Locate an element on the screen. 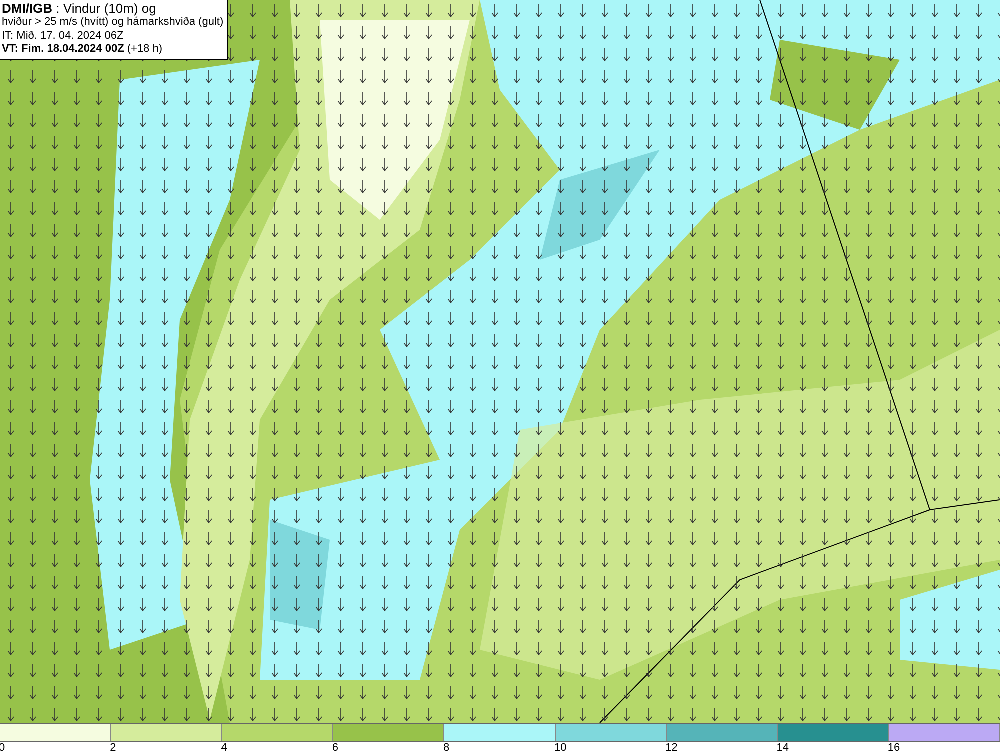 This screenshot has width=1000, height=753. title-text: DMI/IGB : Vindur (10m) og is located at coordinates (80, 8).